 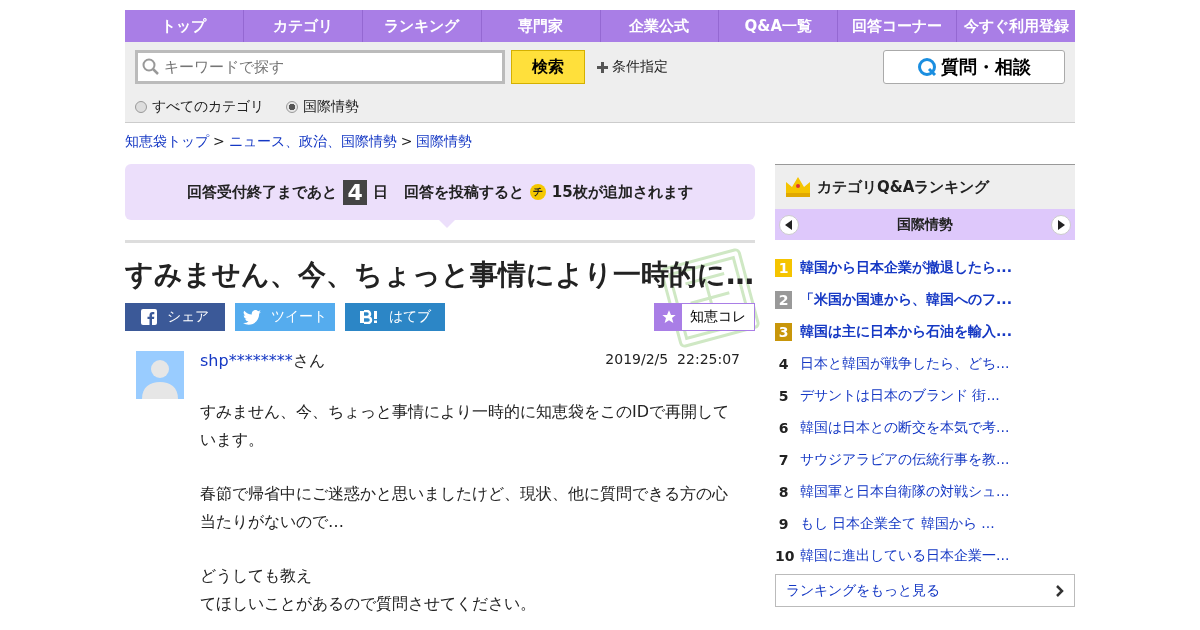 What do you see at coordinates (368, 604) in the screenshot?
I see `question-text: てほしいことがあるので質問させてください。` at bounding box center [368, 604].